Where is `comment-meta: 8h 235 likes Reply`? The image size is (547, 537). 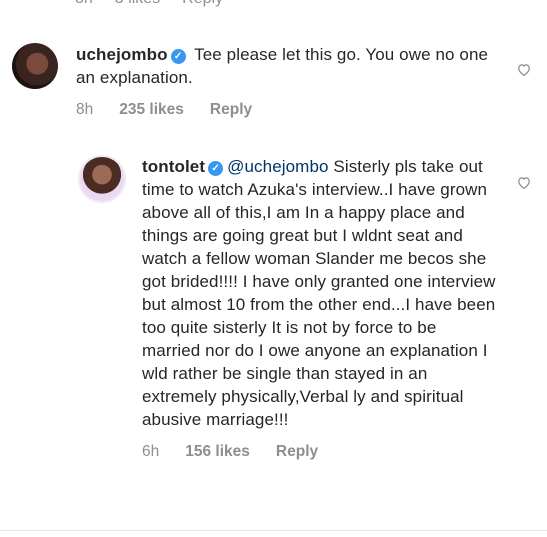 comment-meta: 8h 235 likes Reply is located at coordinates (284, 110).